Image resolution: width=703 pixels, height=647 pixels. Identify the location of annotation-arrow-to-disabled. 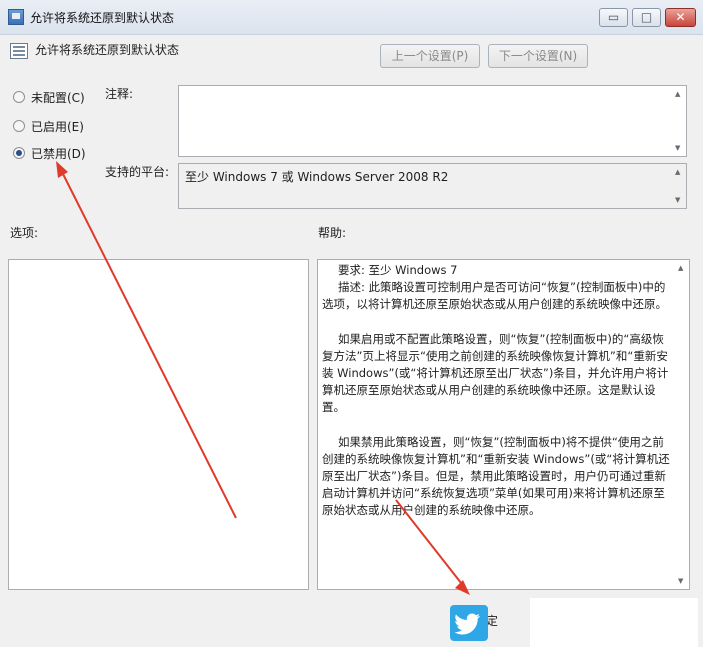
(148, 343).